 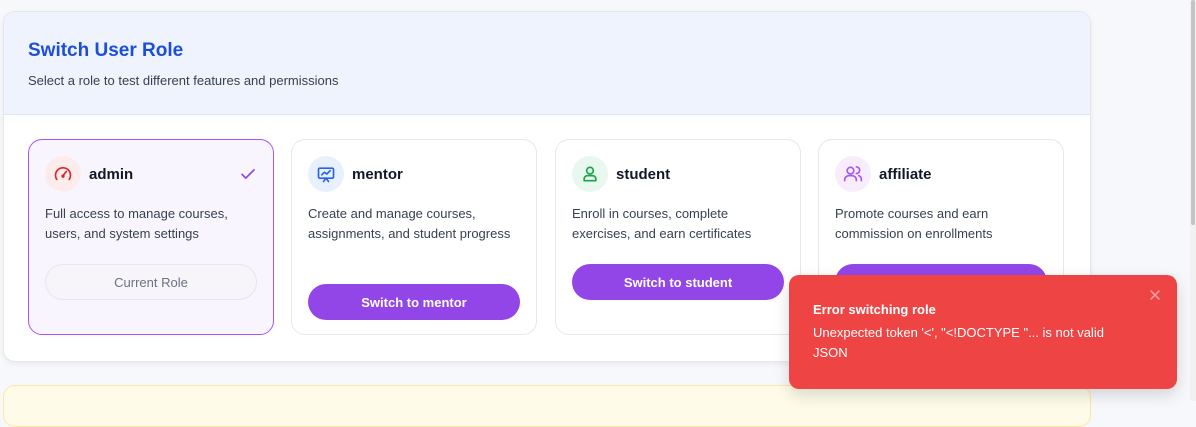 I want to click on role-name: student, so click(x=643, y=174).